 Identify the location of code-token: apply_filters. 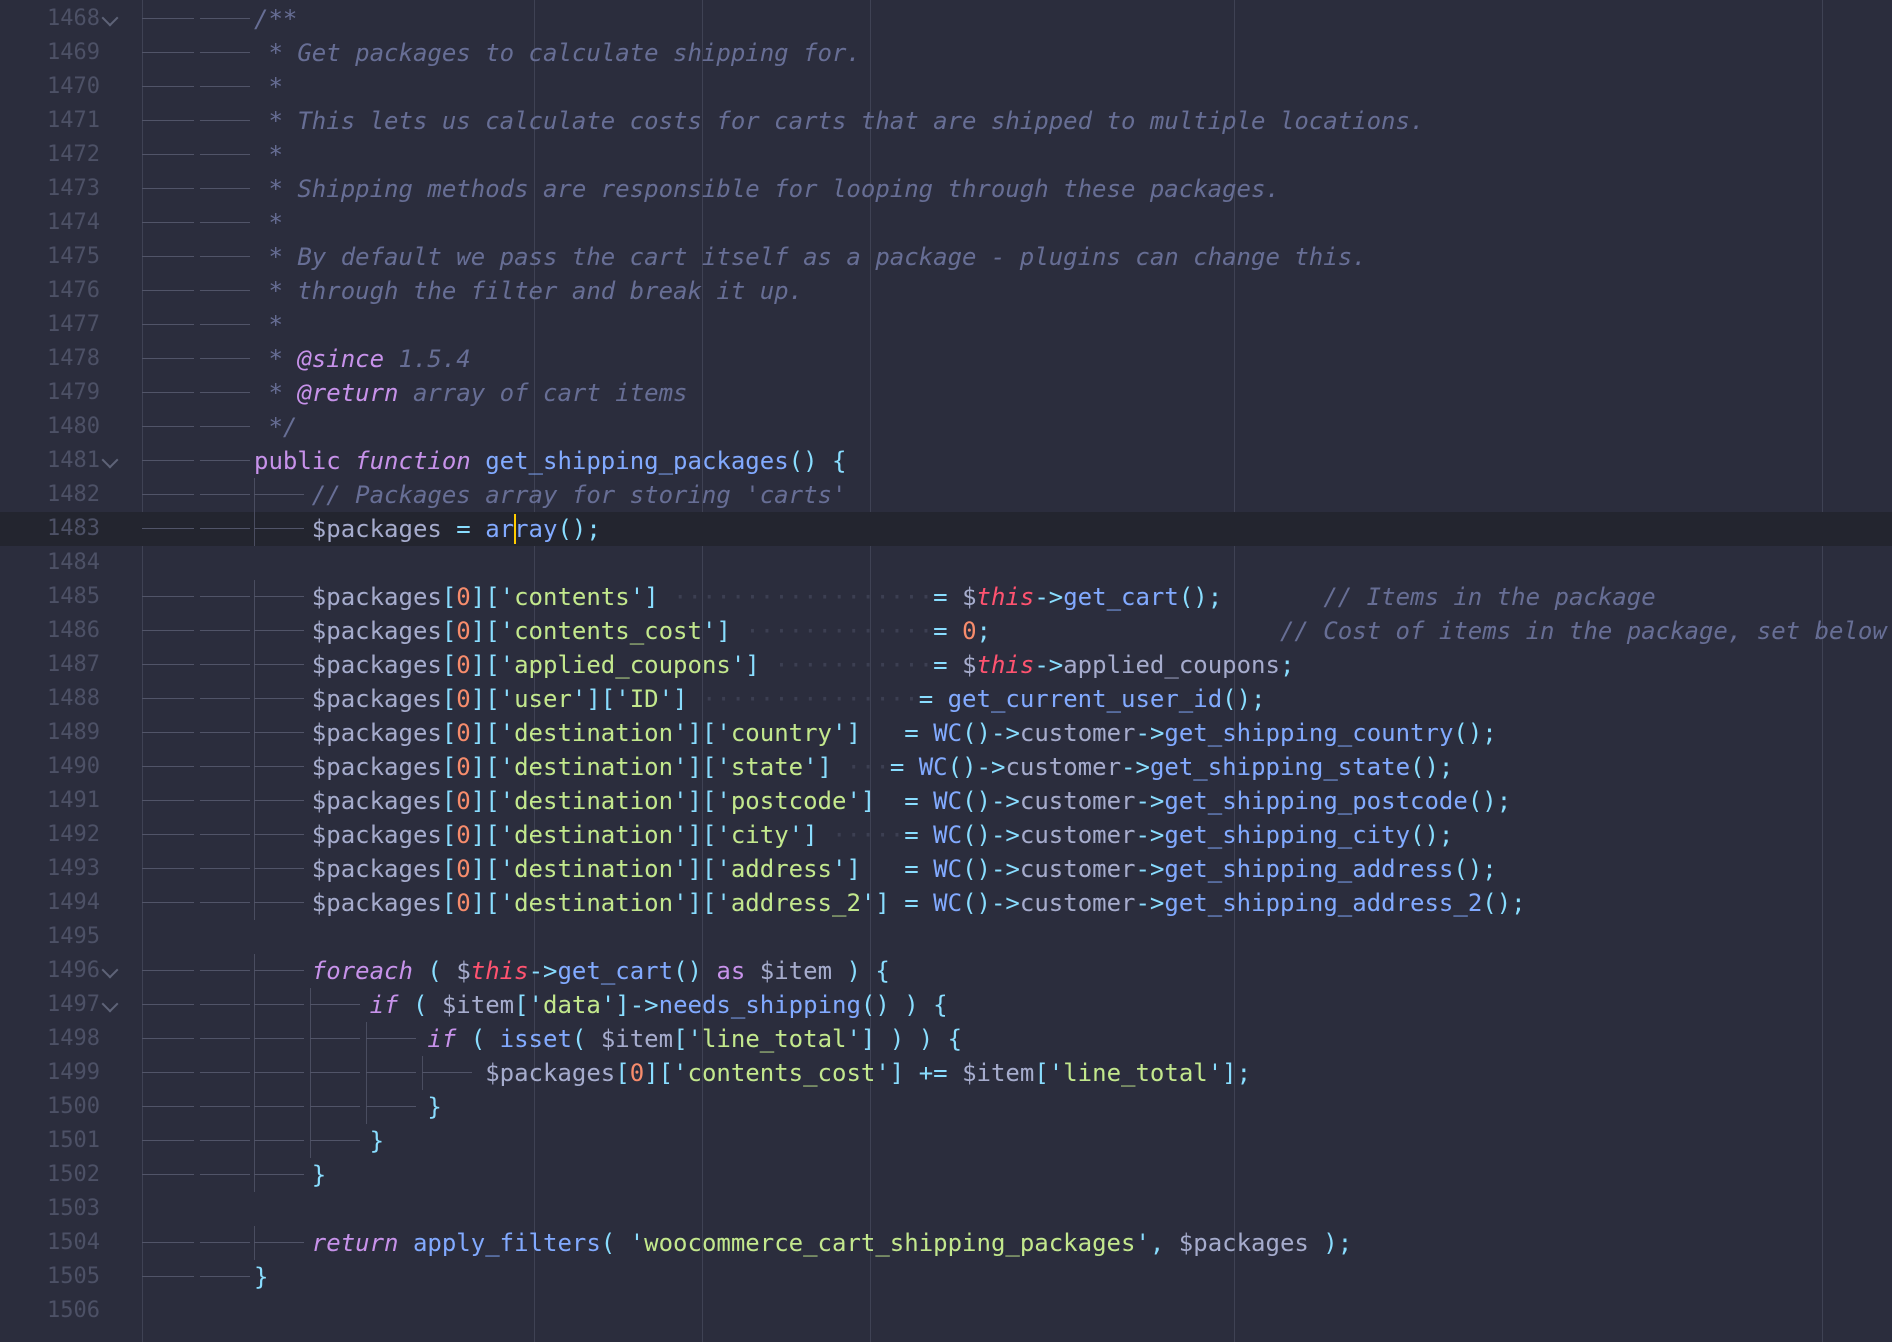
(506, 1243).